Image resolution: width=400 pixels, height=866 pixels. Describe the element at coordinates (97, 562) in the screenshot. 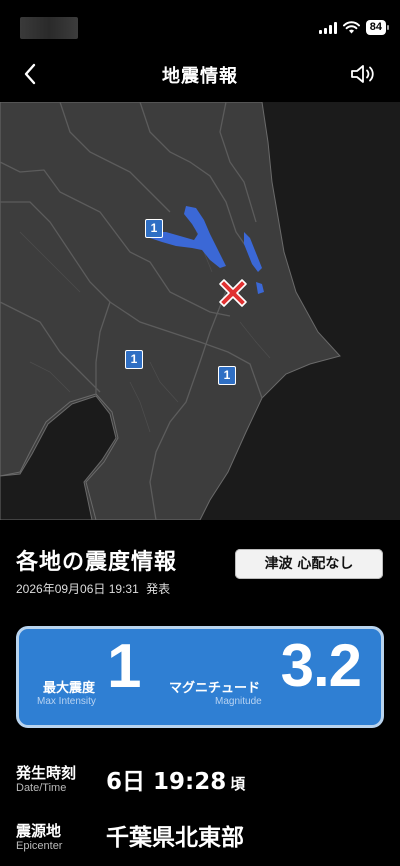

I see `section-title: 各地の震度情報` at that location.